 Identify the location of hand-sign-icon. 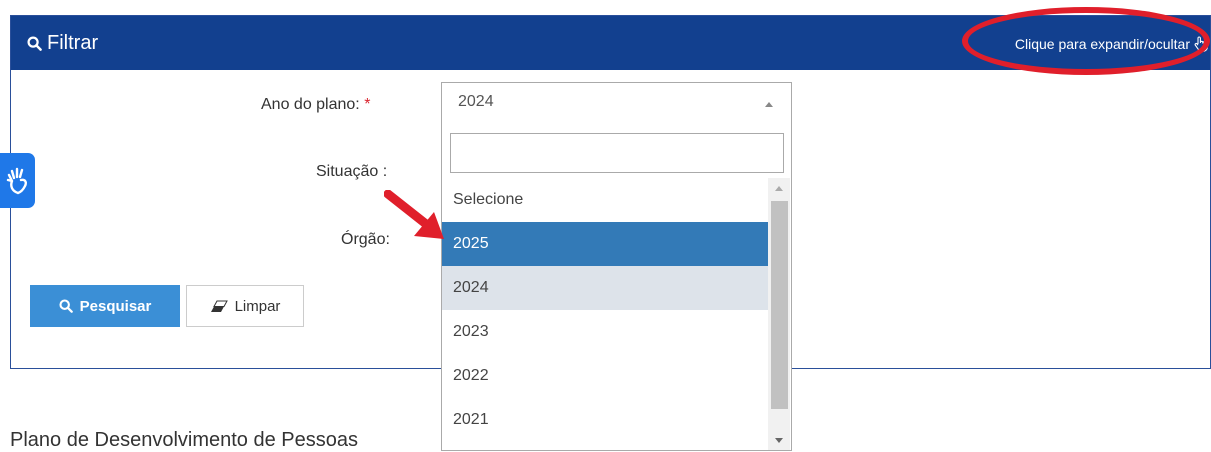
(16, 180).